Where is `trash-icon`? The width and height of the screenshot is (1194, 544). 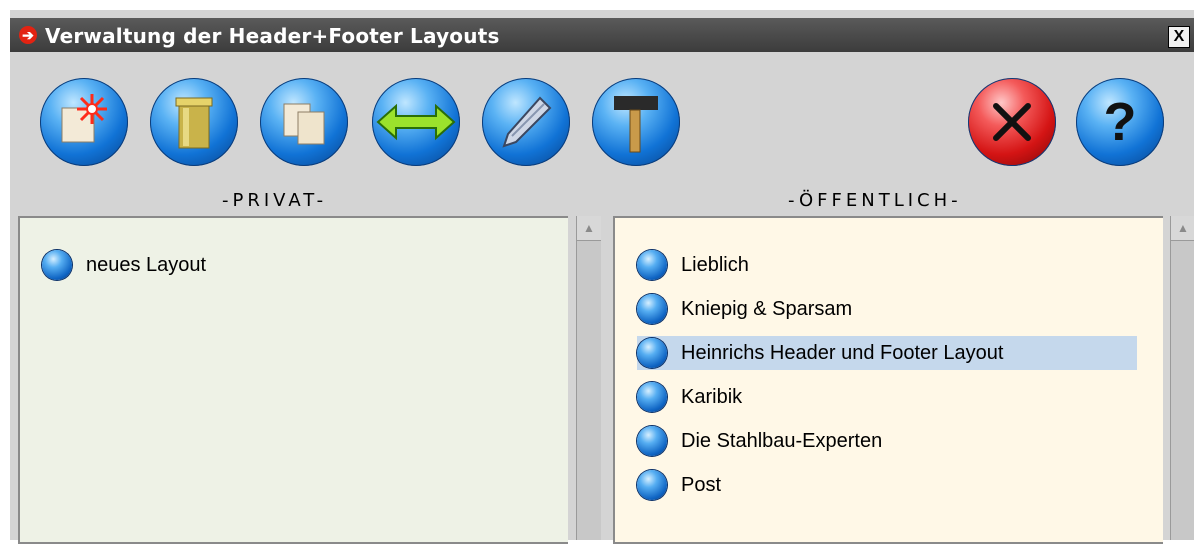
trash-icon is located at coordinates (194, 123).